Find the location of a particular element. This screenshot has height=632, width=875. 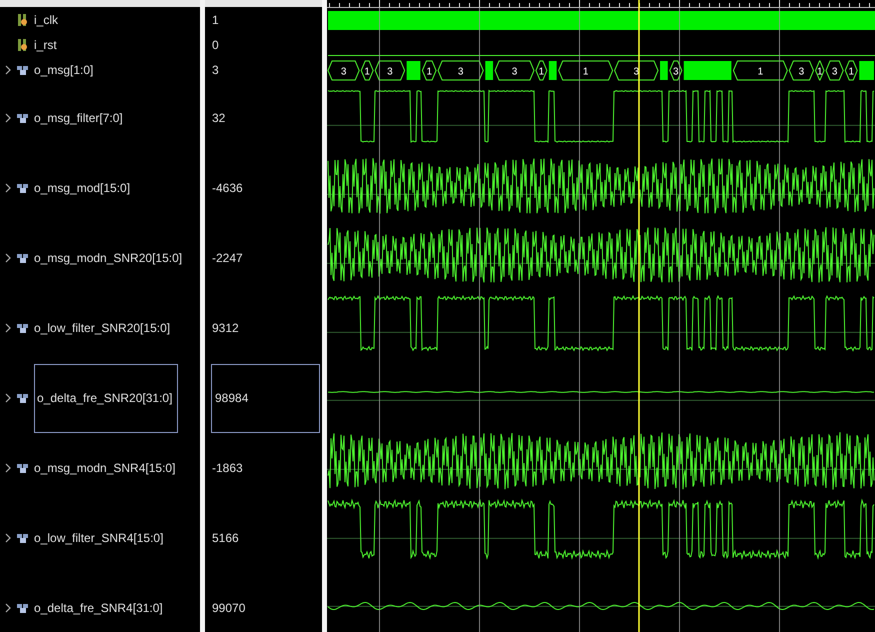

signal-value: 98984 is located at coordinates (265, 398).